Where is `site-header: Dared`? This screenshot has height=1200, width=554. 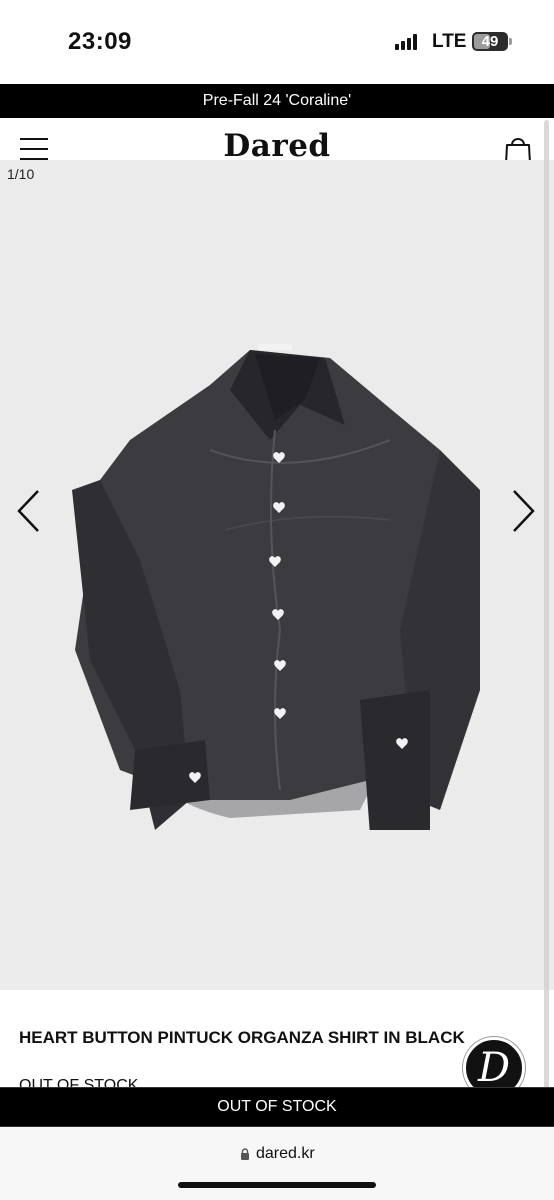
site-header: Dared is located at coordinates (277, 141).